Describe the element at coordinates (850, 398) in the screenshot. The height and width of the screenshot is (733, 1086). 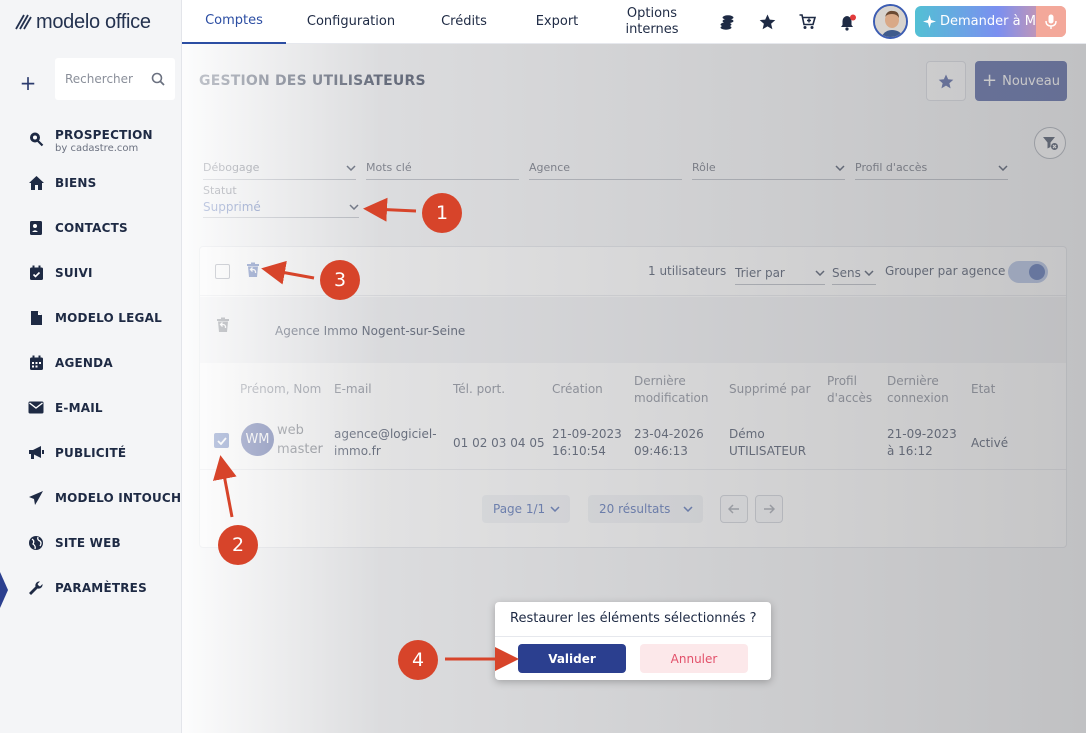
I see `column-header-profile-line2: d'accès` at that location.